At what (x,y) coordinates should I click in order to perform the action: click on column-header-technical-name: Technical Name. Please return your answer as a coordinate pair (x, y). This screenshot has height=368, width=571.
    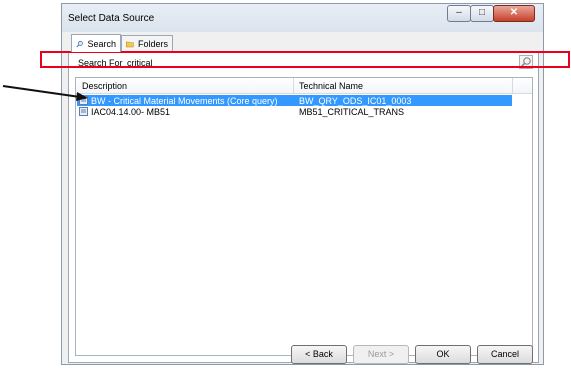
    Looking at the image, I should click on (331, 86).